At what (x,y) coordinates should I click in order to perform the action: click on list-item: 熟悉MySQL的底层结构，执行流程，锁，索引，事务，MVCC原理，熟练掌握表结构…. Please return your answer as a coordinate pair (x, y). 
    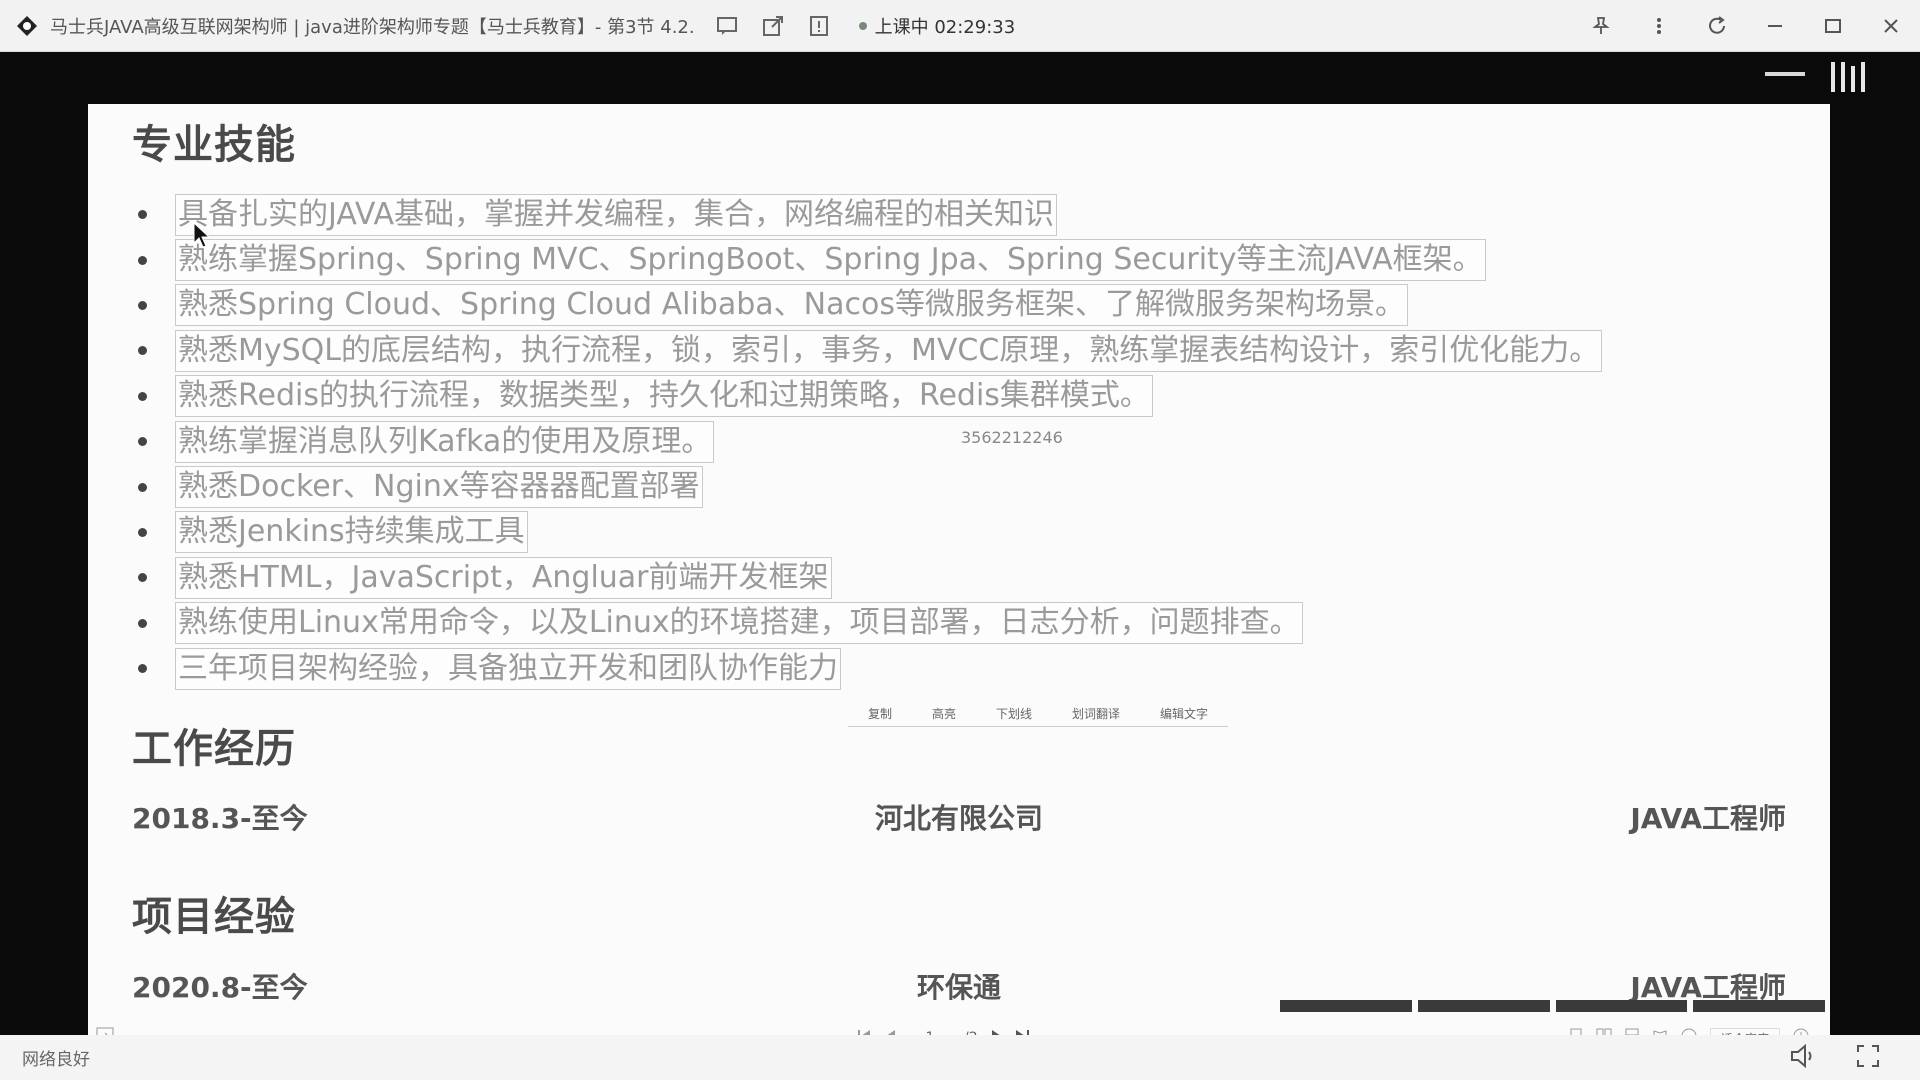
    Looking at the image, I should click on (870, 350).